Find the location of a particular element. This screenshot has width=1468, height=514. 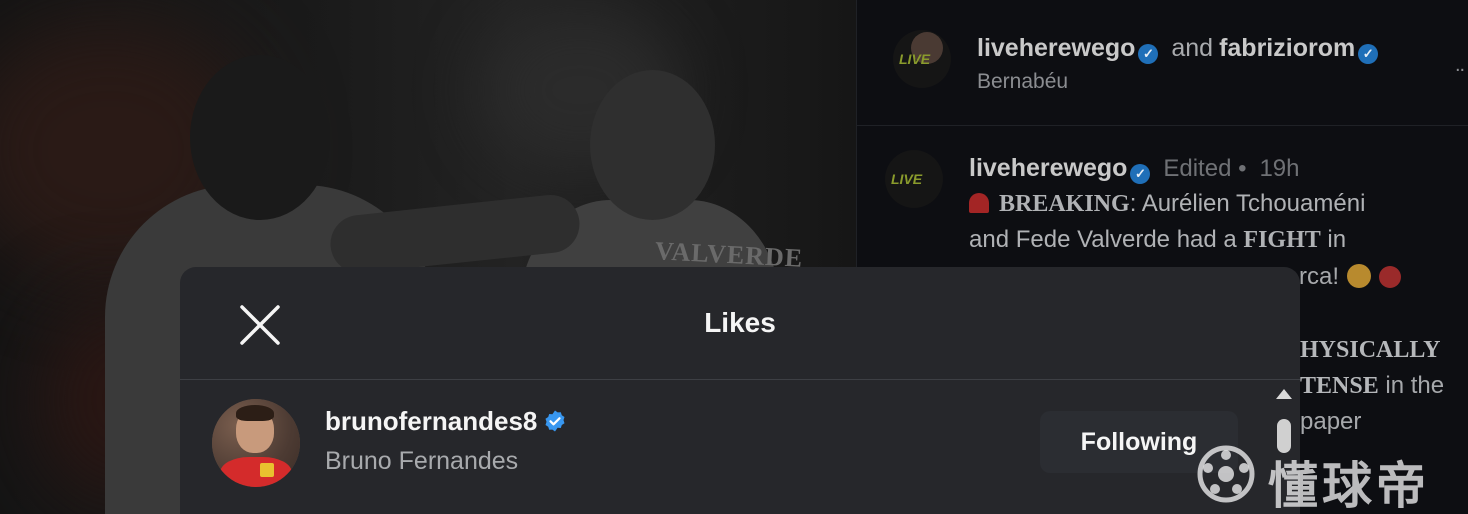

dialog-title: Likes is located at coordinates (740, 322).